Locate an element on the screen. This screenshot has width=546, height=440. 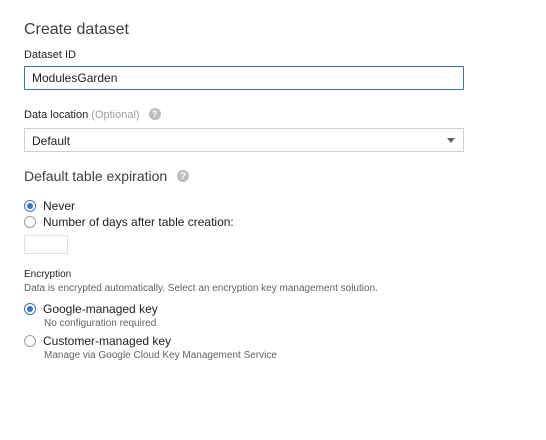
radio-number-of-days-label: Number of days after table creation: is located at coordinates (138, 222).